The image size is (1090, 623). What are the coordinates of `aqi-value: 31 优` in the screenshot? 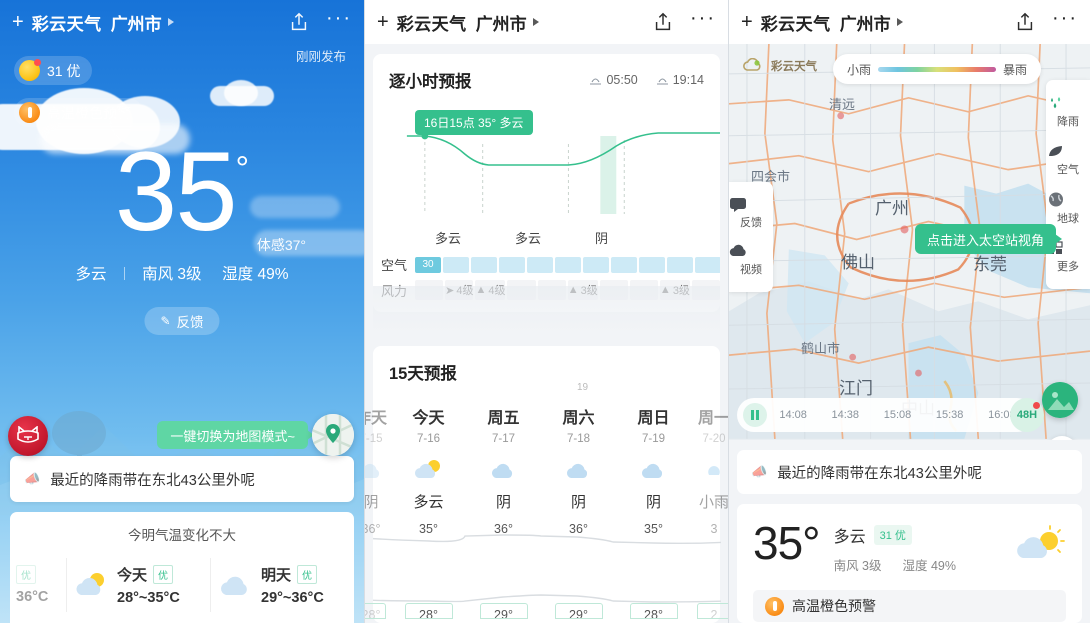 It's located at (64, 70).